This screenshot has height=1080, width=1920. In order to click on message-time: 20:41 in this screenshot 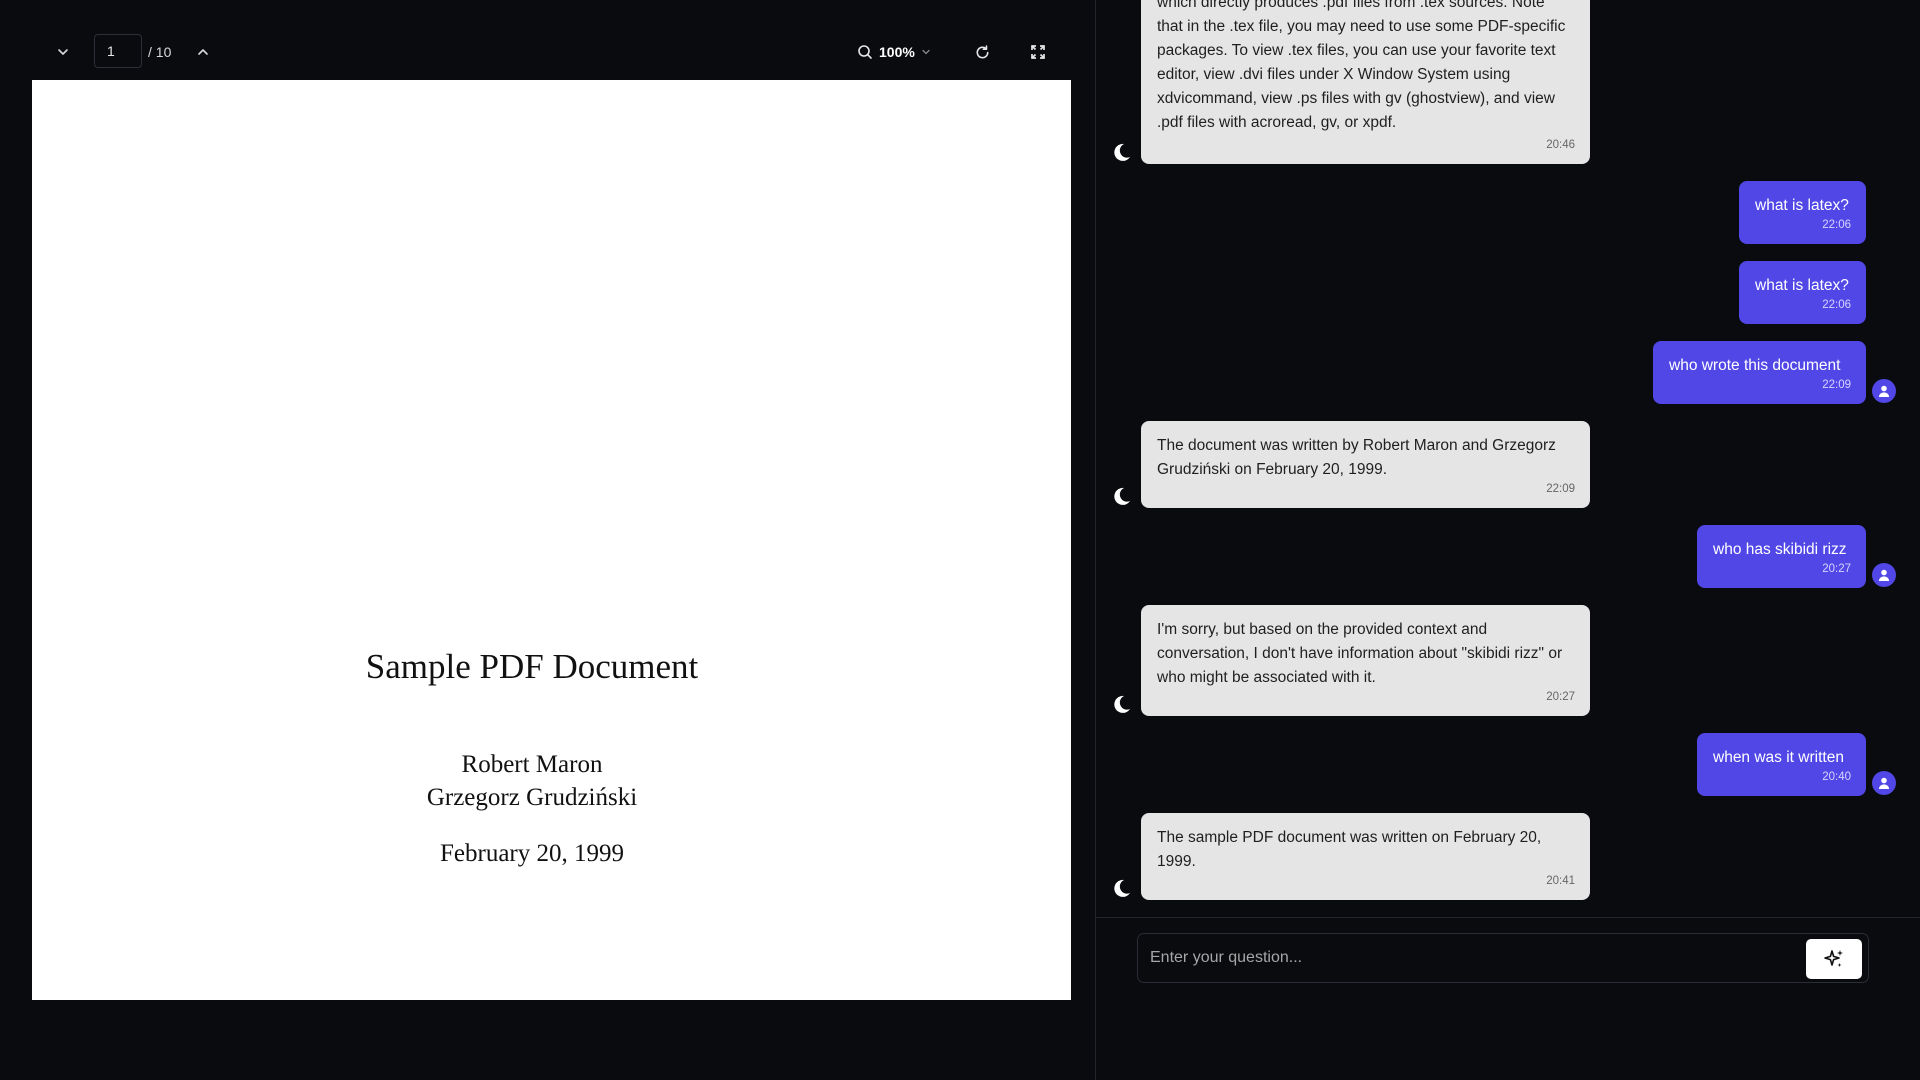, I will do `click(1560, 881)`.